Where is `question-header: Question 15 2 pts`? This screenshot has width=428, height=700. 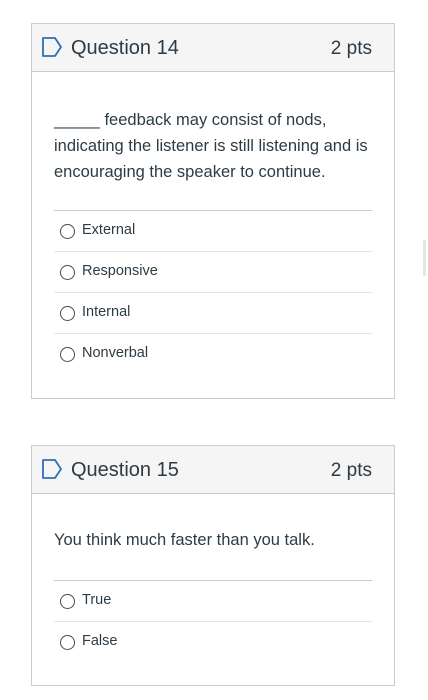 question-header: Question 15 2 pts is located at coordinates (213, 470).